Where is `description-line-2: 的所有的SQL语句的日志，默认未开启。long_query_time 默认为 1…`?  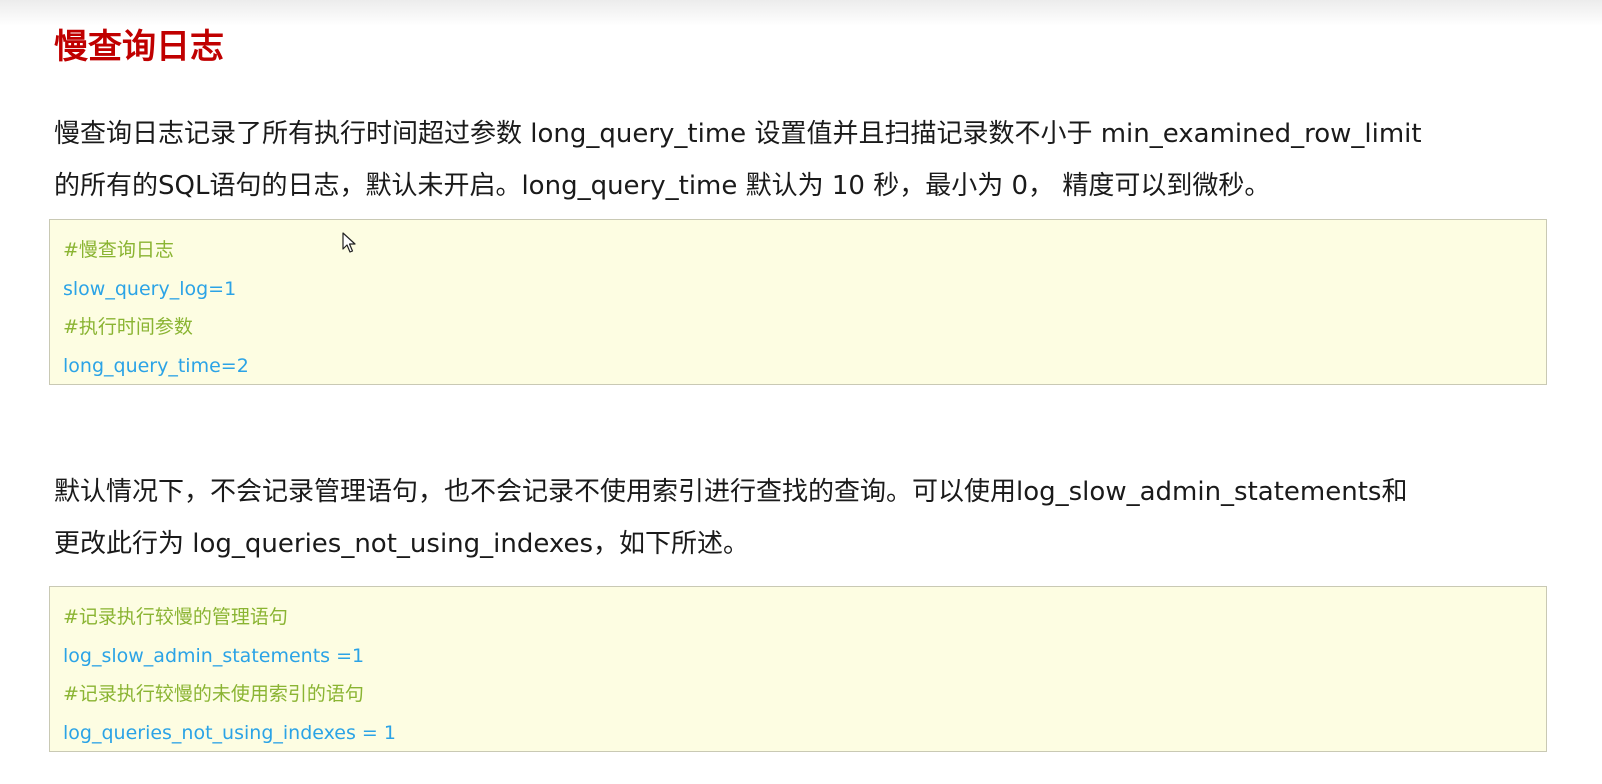
description-line-2: 的所有的SQL语句的日志，默认未开启。long_query_time 默认为 1… is located at coordinates (662, 186).